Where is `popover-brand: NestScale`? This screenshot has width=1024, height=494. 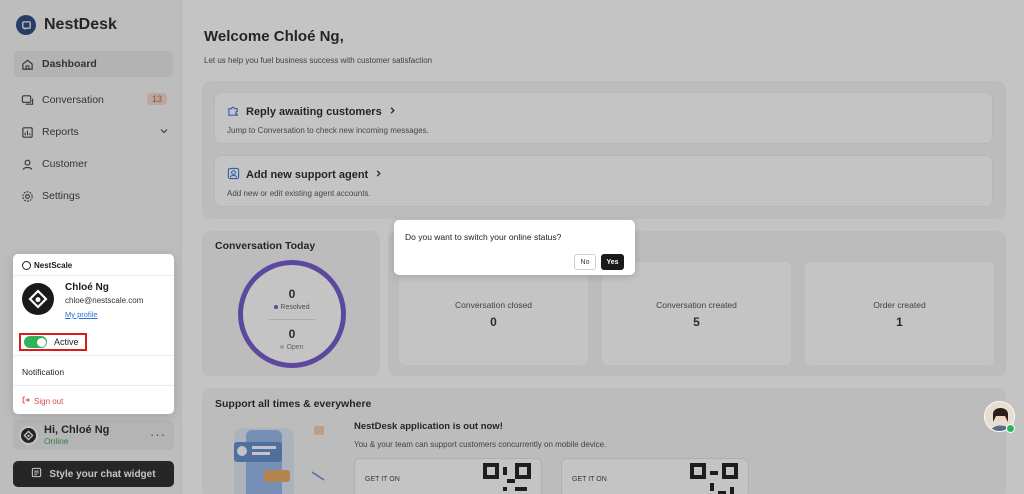 popover-brand: NestScale is located at coordinates (47, 265).